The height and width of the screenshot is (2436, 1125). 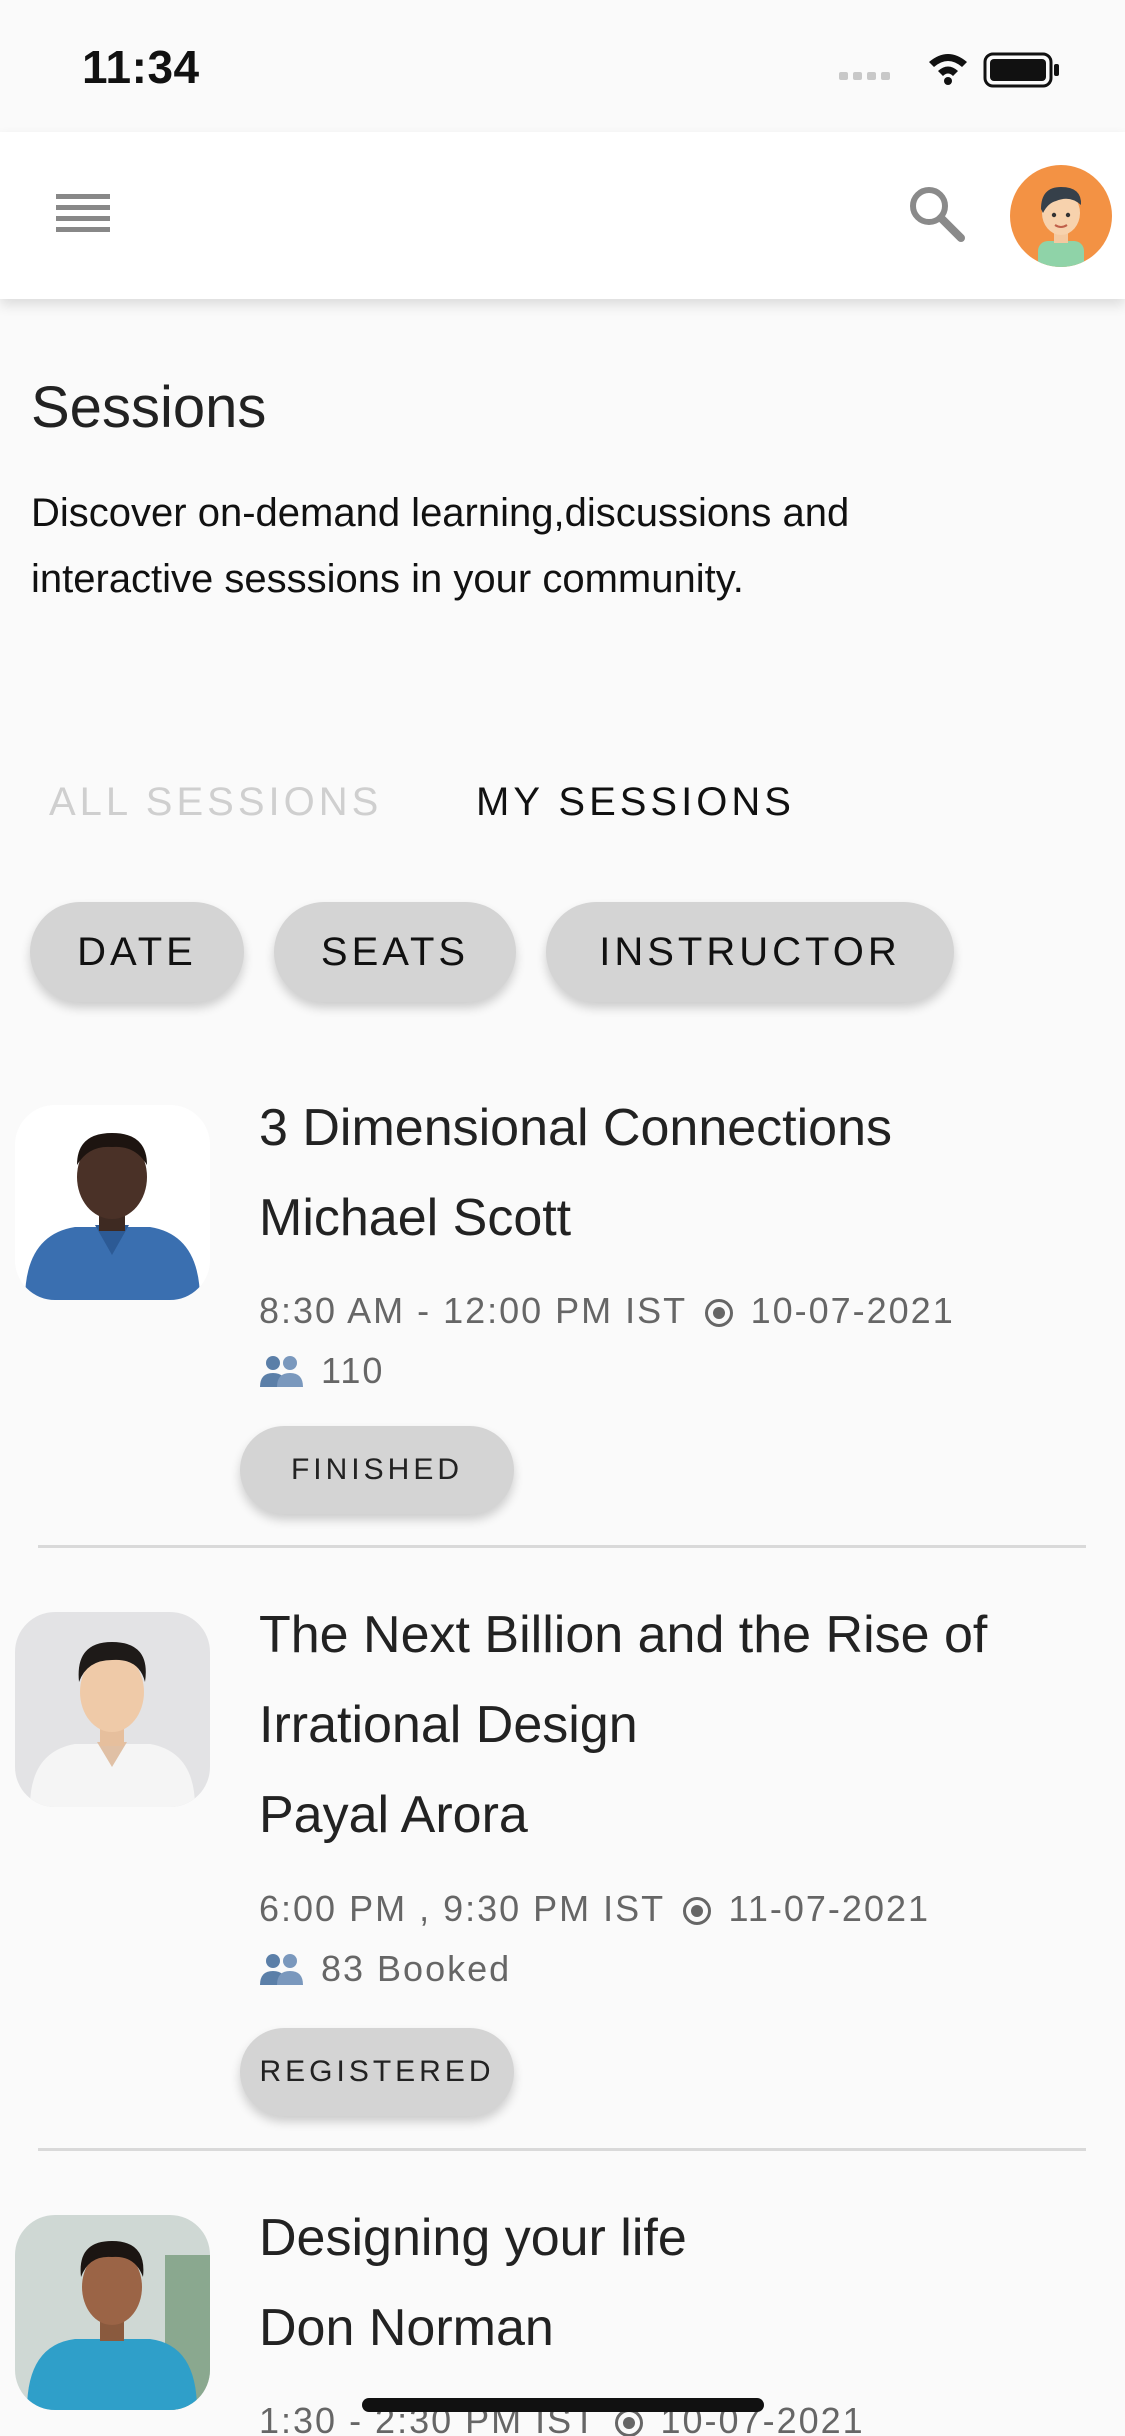 I want to click on tab-my-sessions: MY SESSIONS, so click(x=635, y=802).